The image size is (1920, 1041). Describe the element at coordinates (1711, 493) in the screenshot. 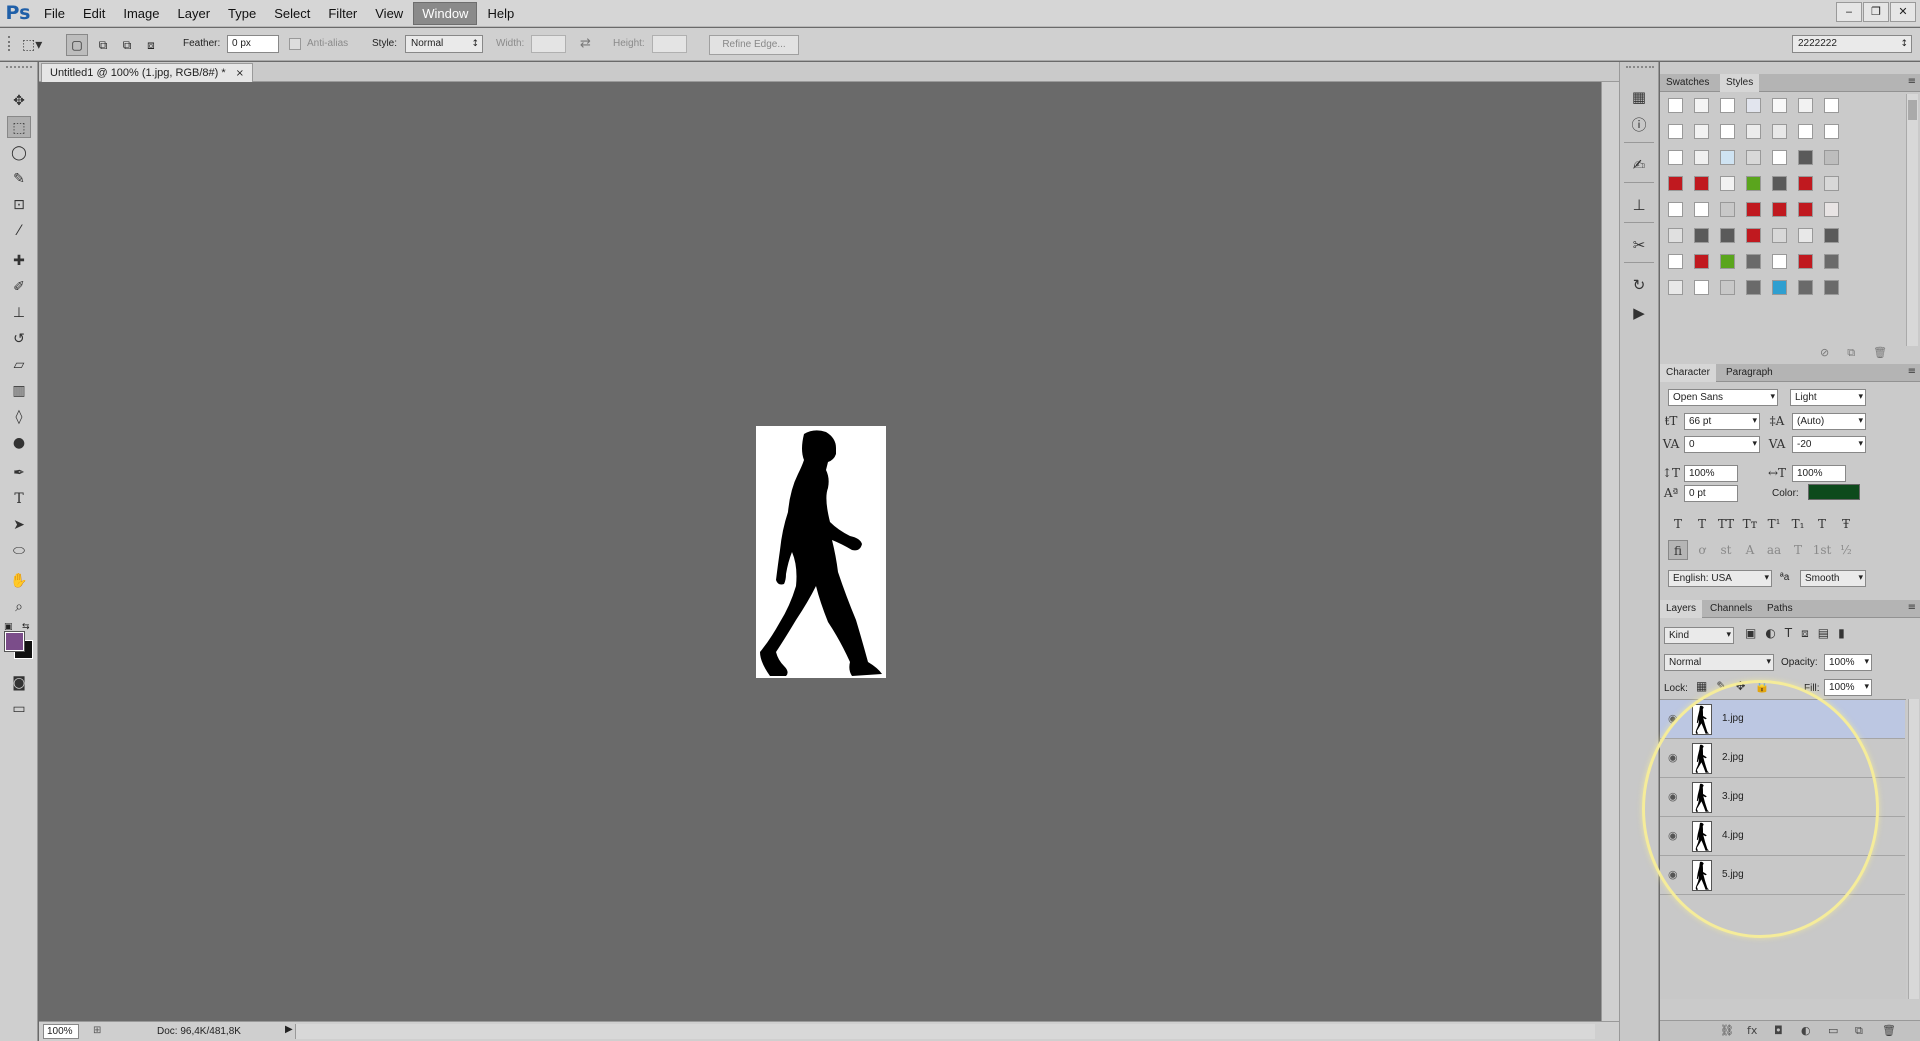

I see `baseline-shift-input: 0 pt` at that location.